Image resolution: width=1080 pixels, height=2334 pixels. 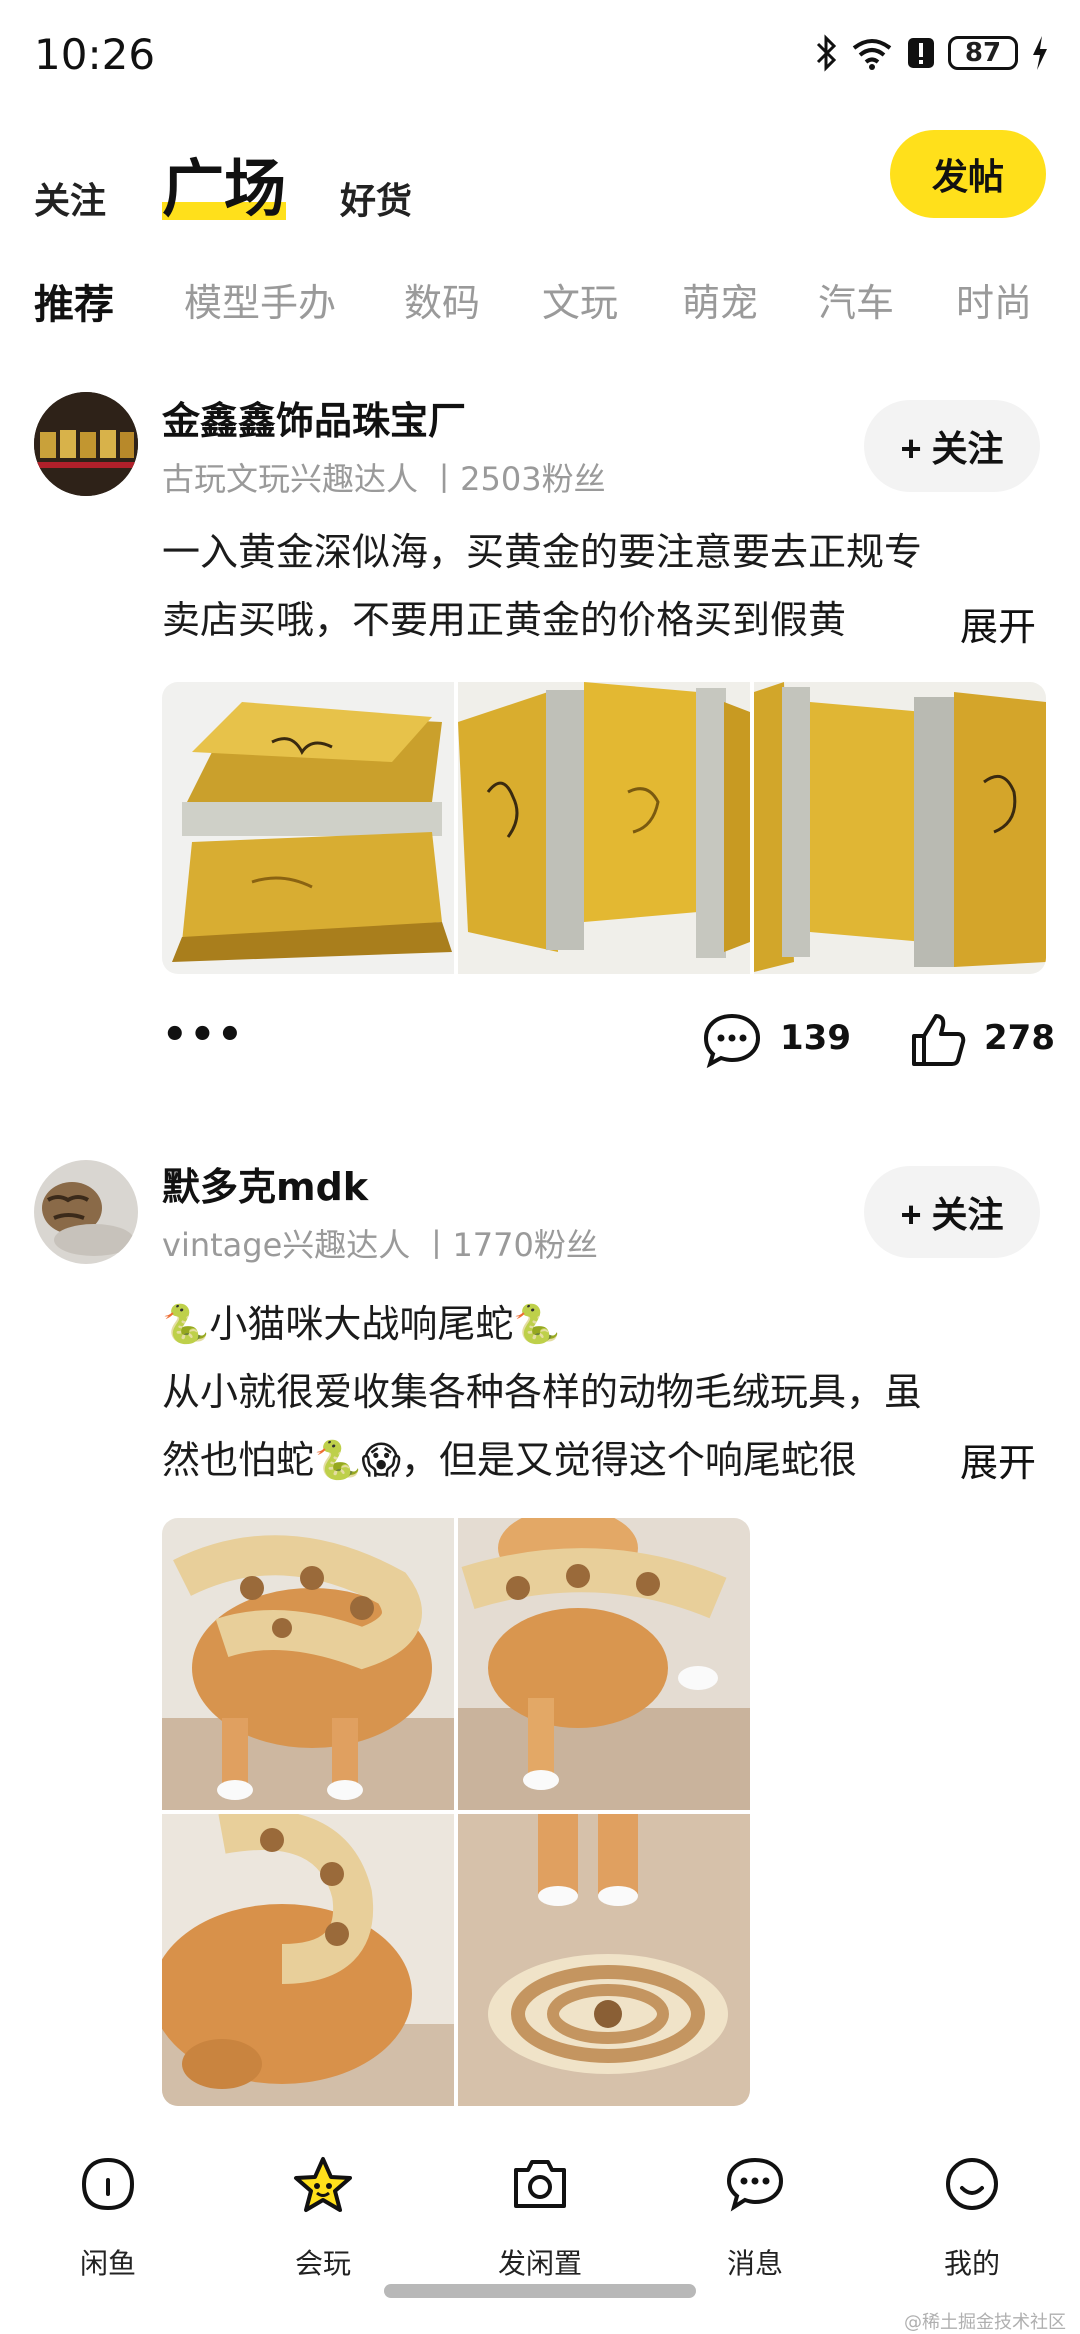 I want to click on post-username: 默多克mdk, so click(x=265, y=1183).